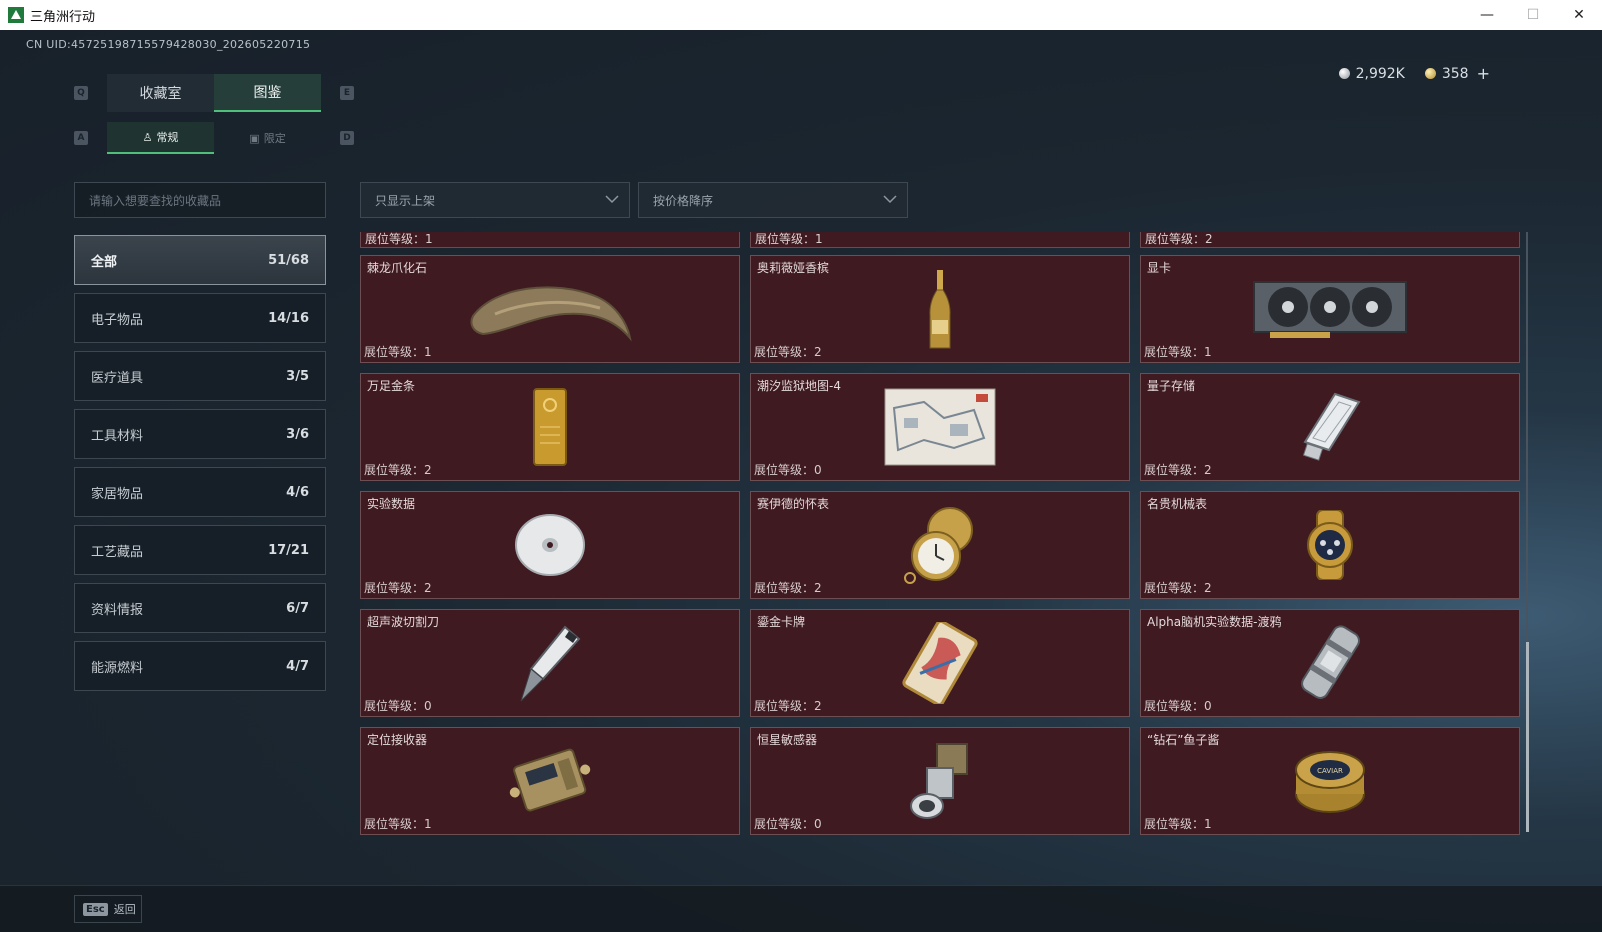 This screenshot has height=932, width=1602. Describe the element at coordinates (1533, 15) in the screenshot. I see `maximize-button: ☐` at that location.